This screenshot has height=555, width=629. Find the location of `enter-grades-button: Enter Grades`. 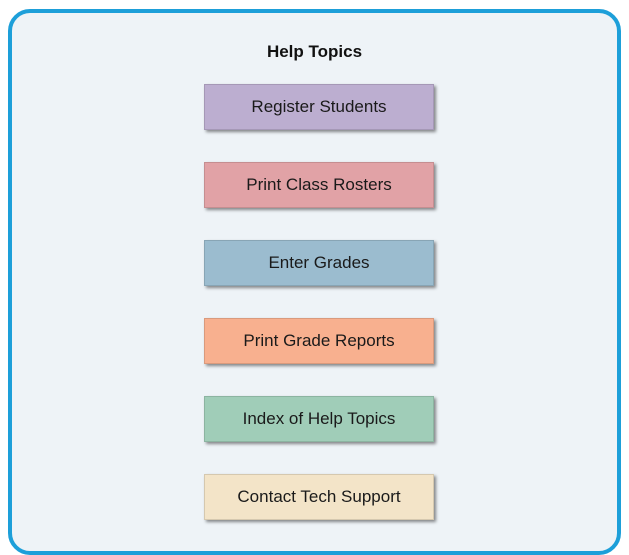

enter-grades-button: Enter Grades is located at coordinates (319, 263).